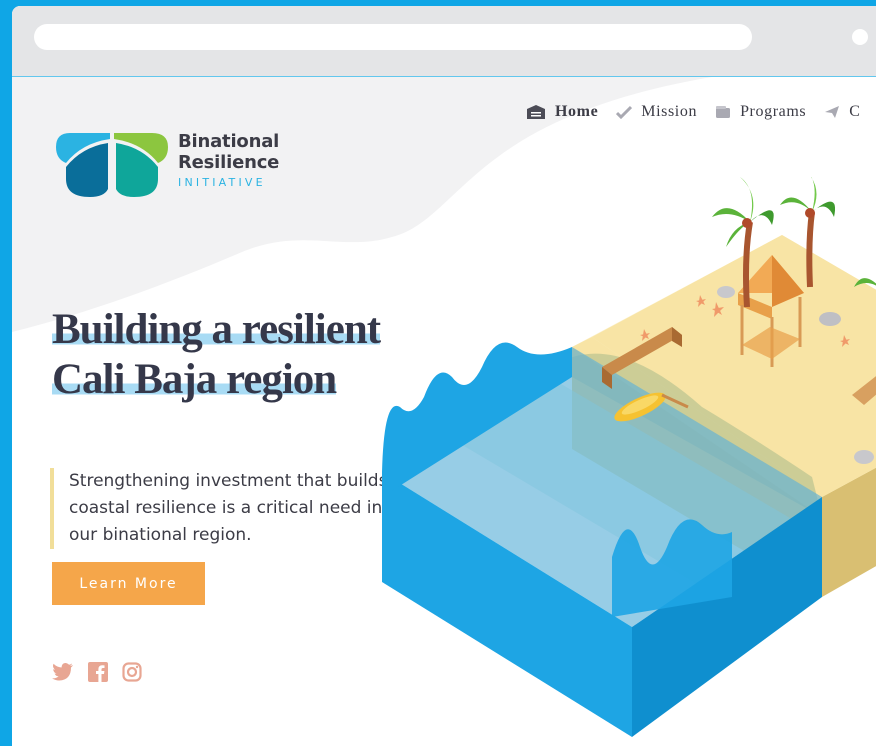  Describe the element at coordinates (393, 37) in the screenshot. I see `address-bar` at that location.